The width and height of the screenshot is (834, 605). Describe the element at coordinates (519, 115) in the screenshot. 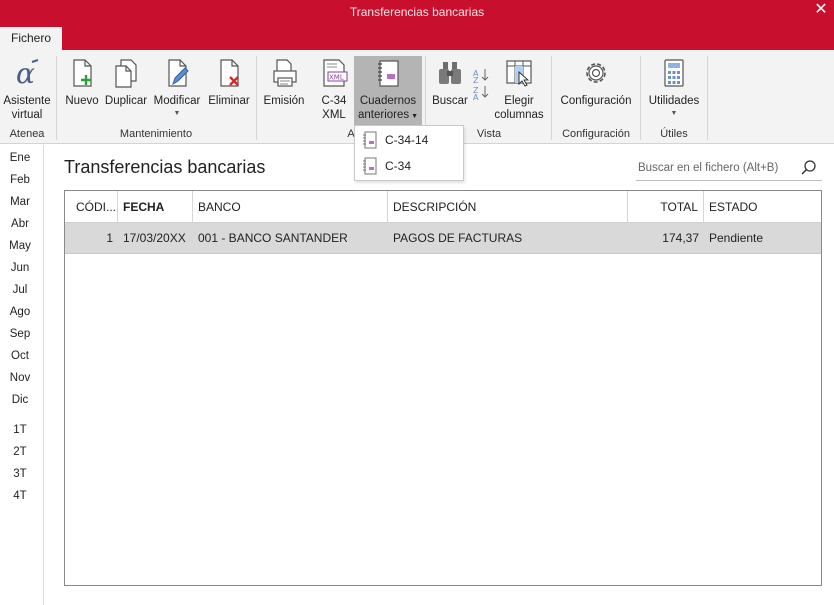

I see `columnas-label: columnas` at that location.